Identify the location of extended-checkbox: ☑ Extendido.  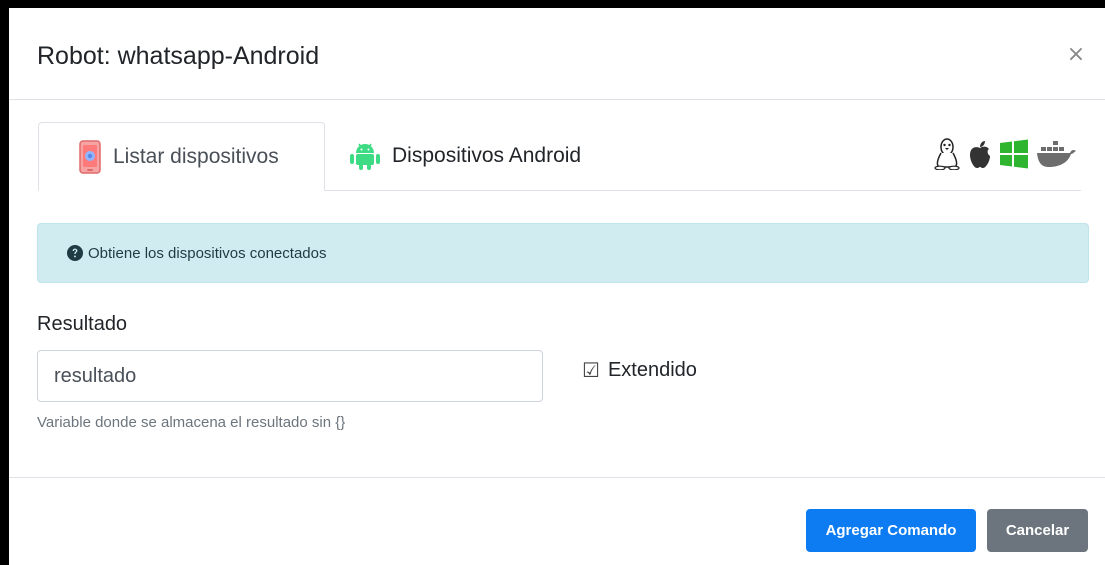
(639, 370).